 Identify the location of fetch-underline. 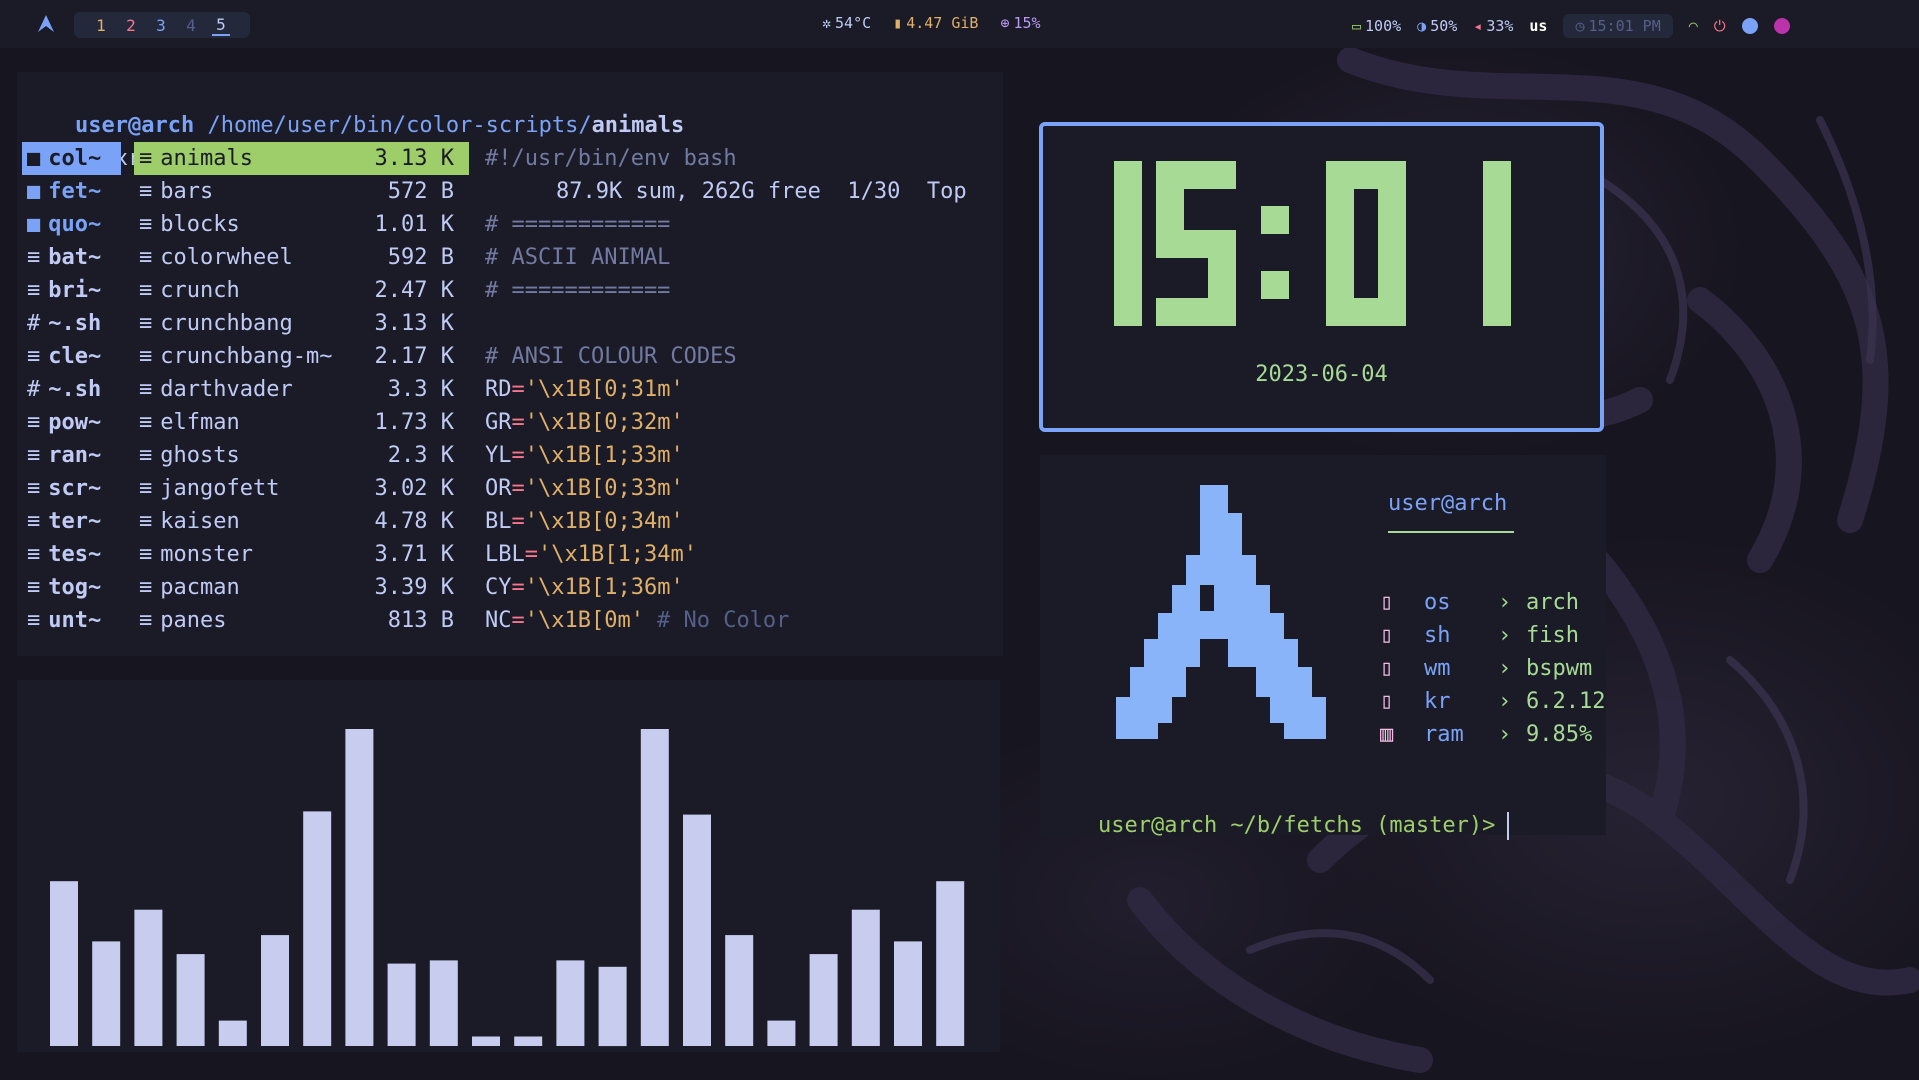
(1451, 532).